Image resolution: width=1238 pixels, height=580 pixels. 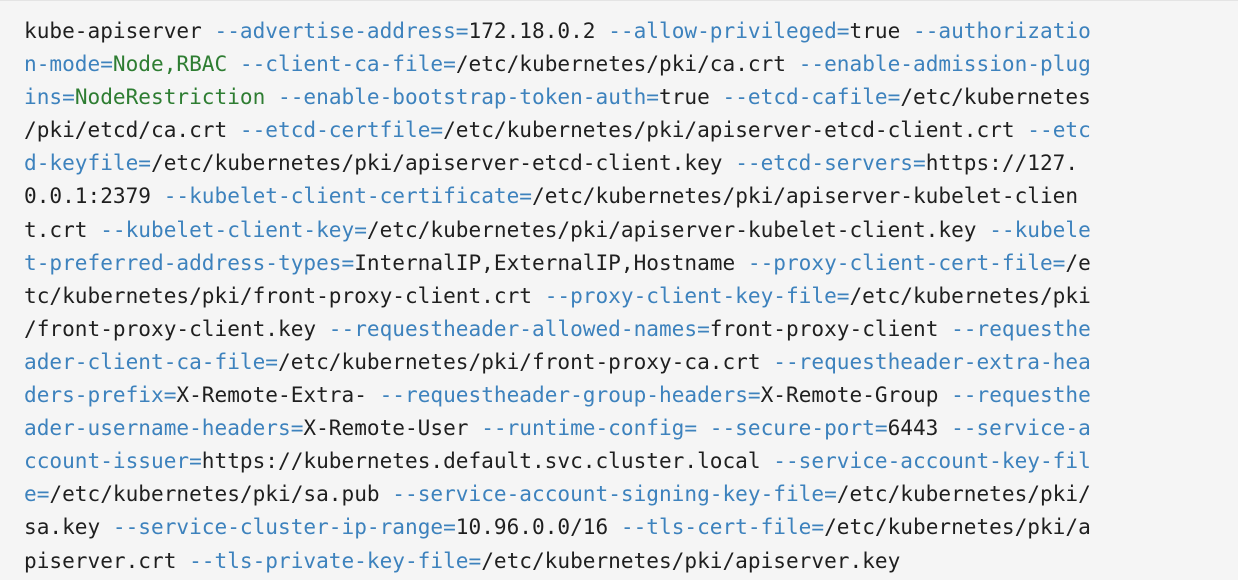 I want to click on flag-value: /etc/kubernetes/pki/ca.crt, so click(x=627, y=64).